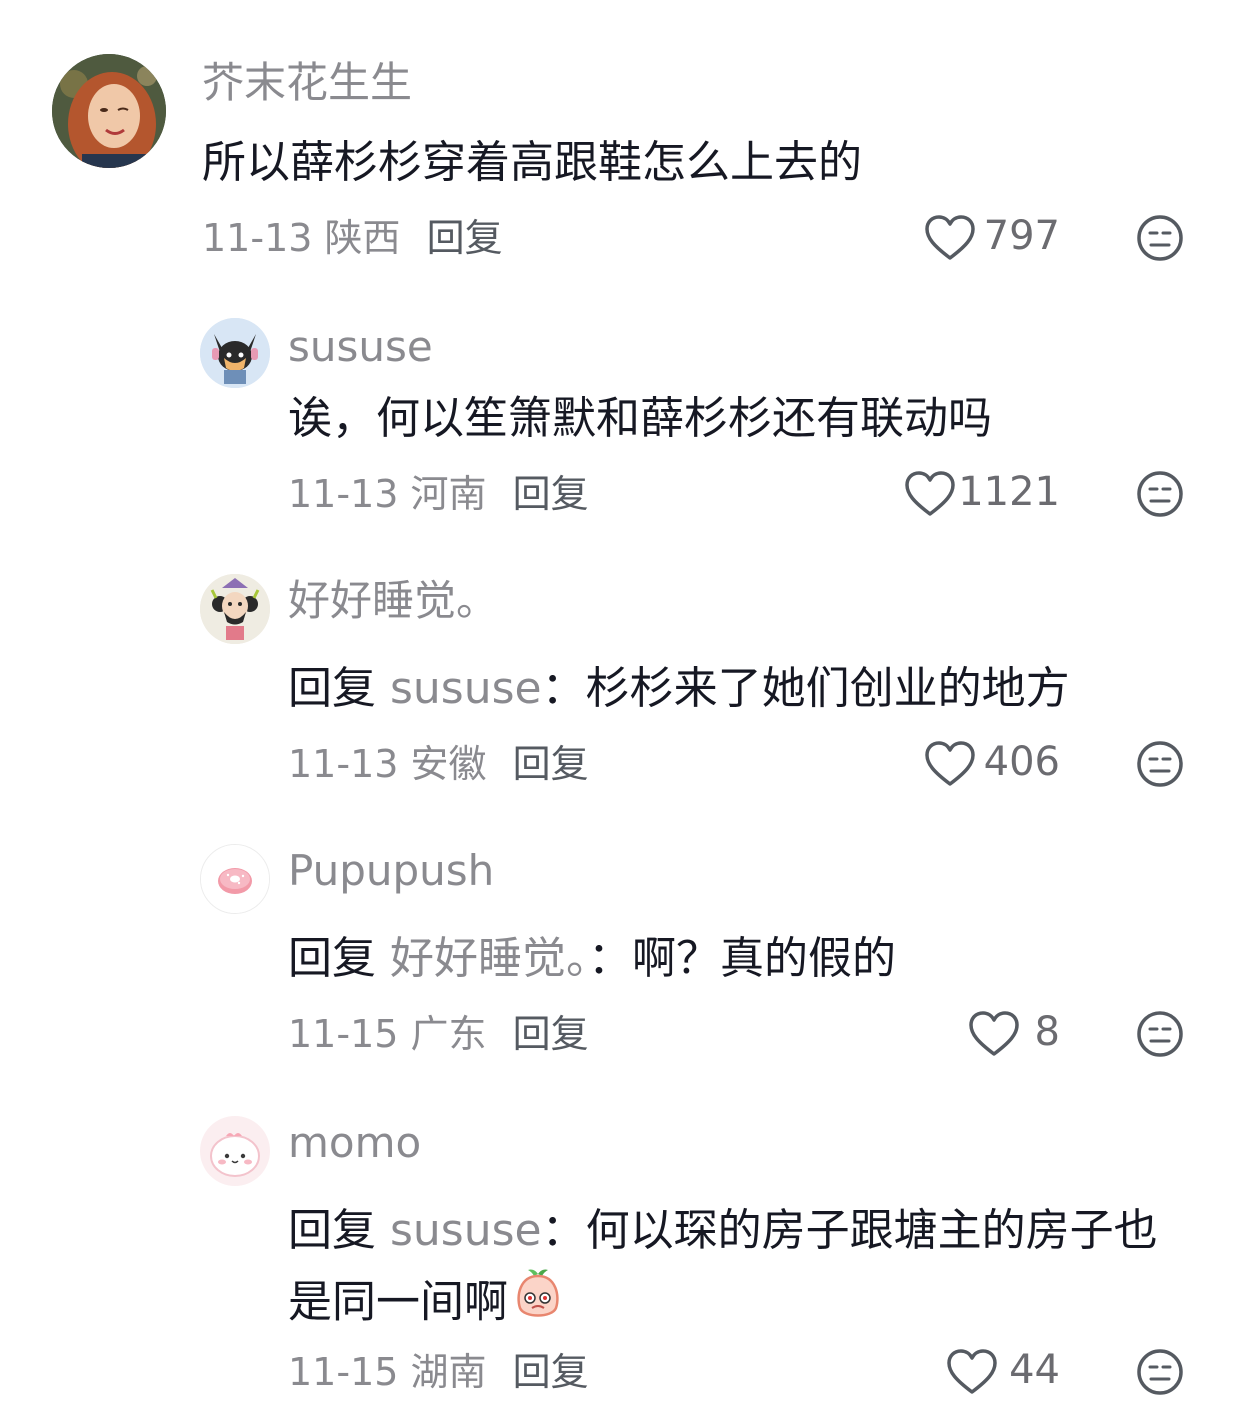  Describe the element at coordinates (393, 601) in the screenshot. I see `username: 好好睡觉。` at that location.